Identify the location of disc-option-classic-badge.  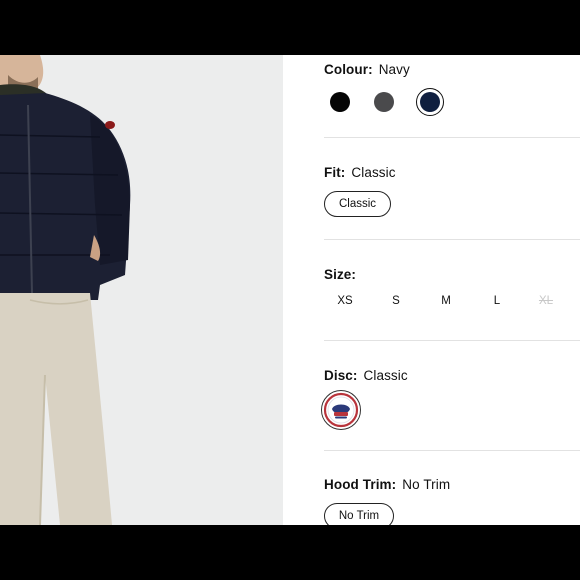
(341, 410).